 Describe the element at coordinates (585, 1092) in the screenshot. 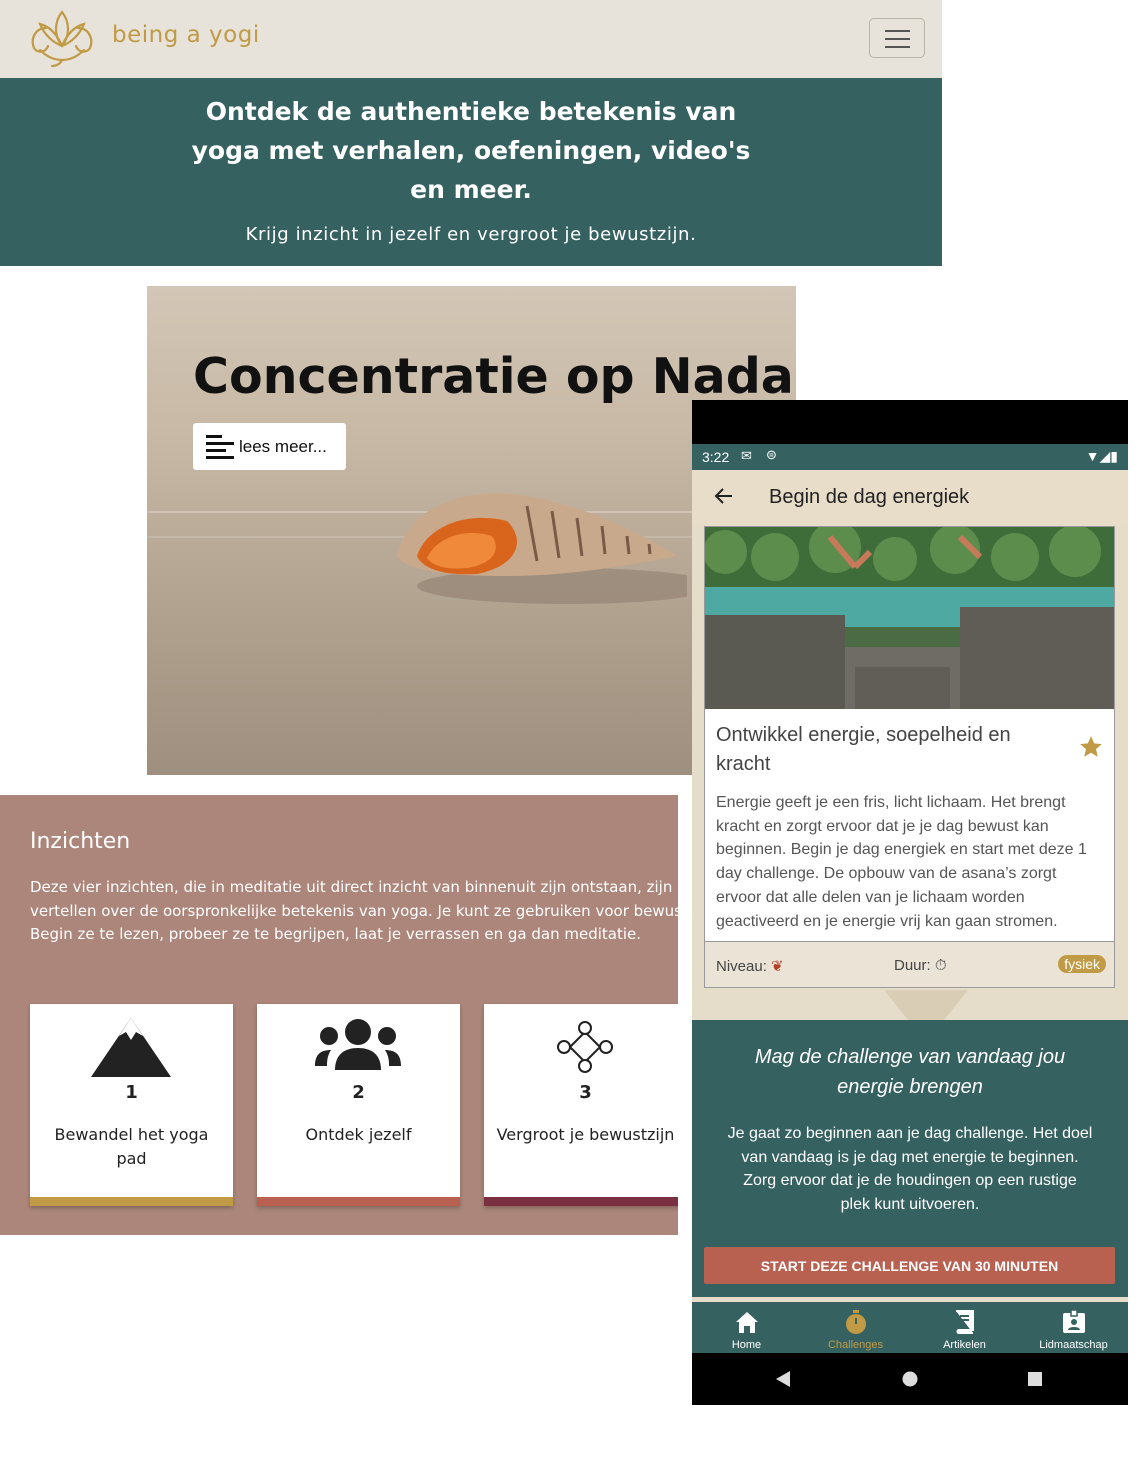

I see `insight-card-number: 3` at that location.